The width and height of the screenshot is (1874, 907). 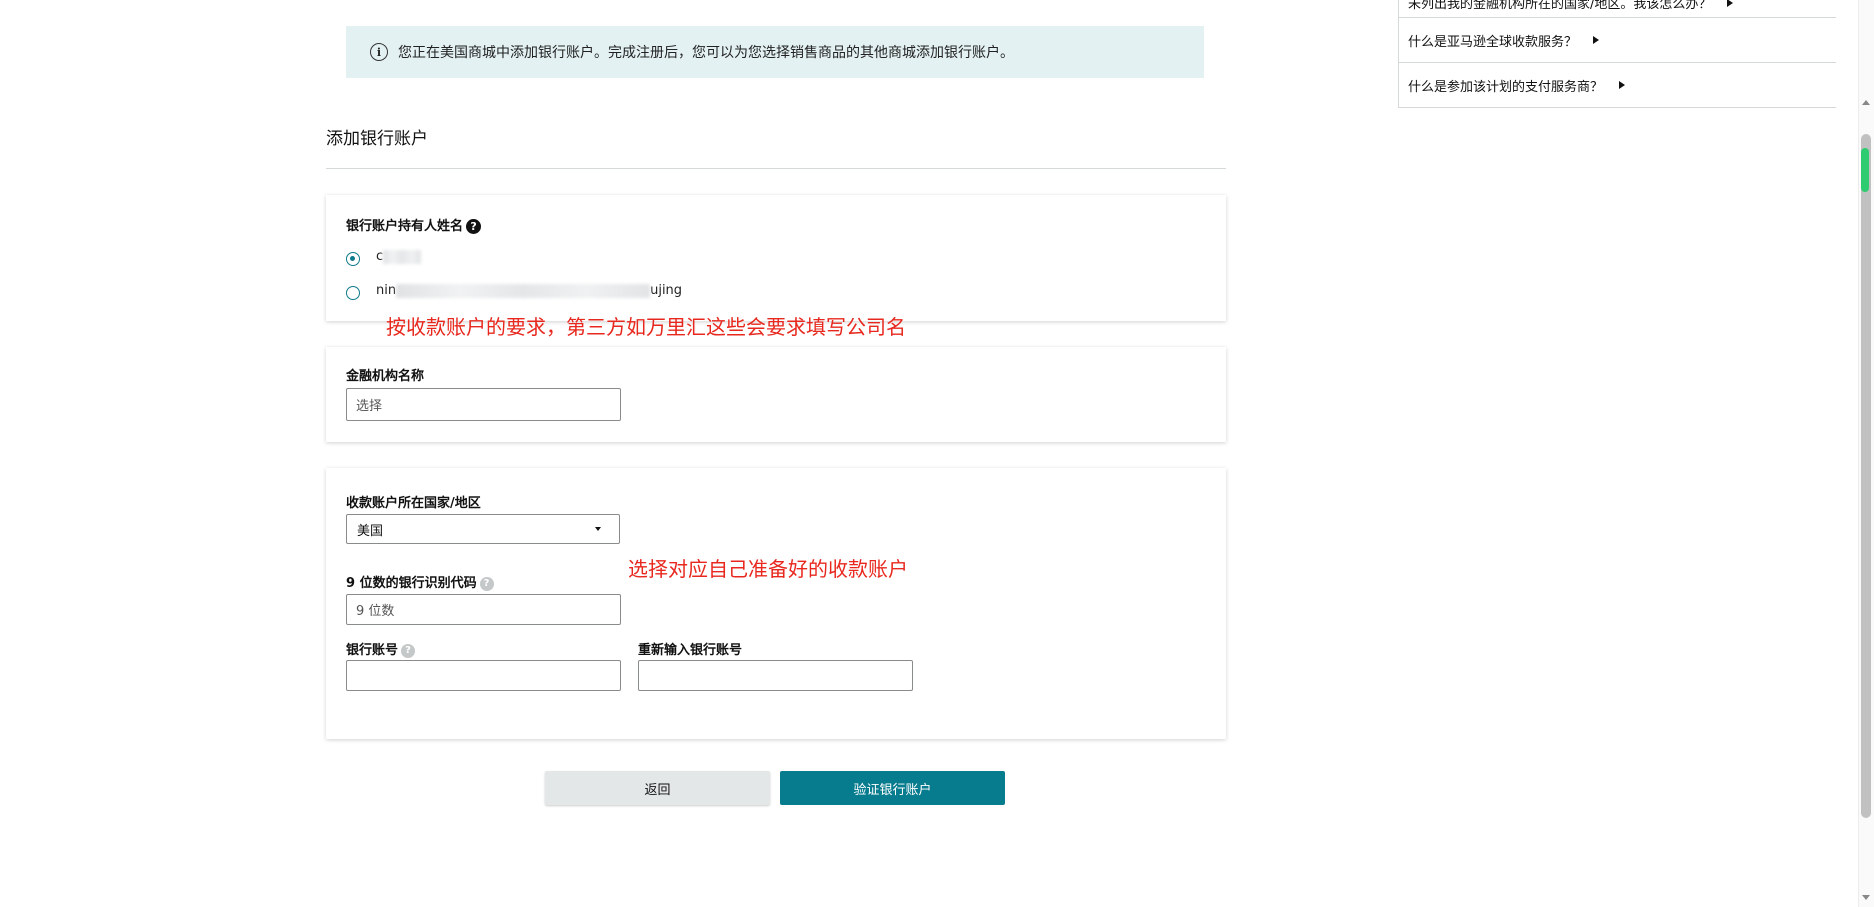 I want to click on country-select: 美国, so click(x=483, y=529).